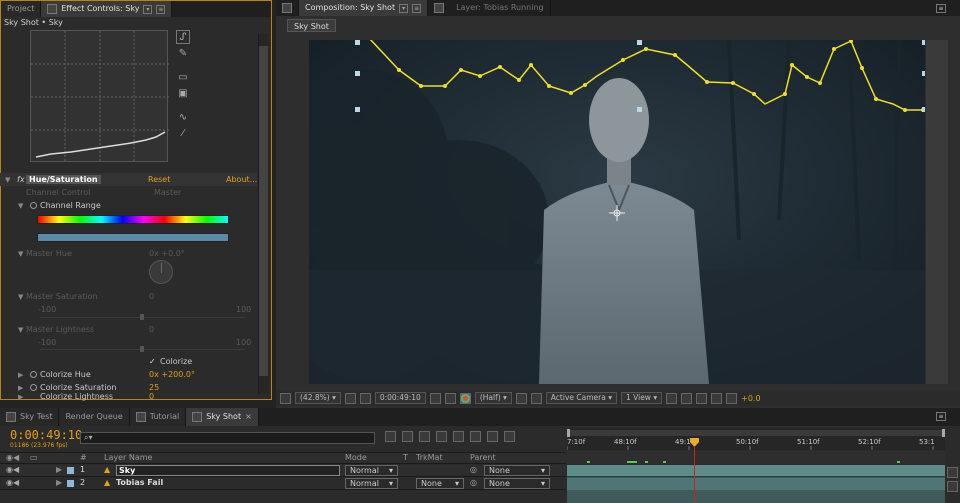 The width and height of the screenshot is (960, 503). Describe the element at coordinates (222, 417) in the screenshot. I see `tab-sky-shot: Sky Shot ×` at that location.